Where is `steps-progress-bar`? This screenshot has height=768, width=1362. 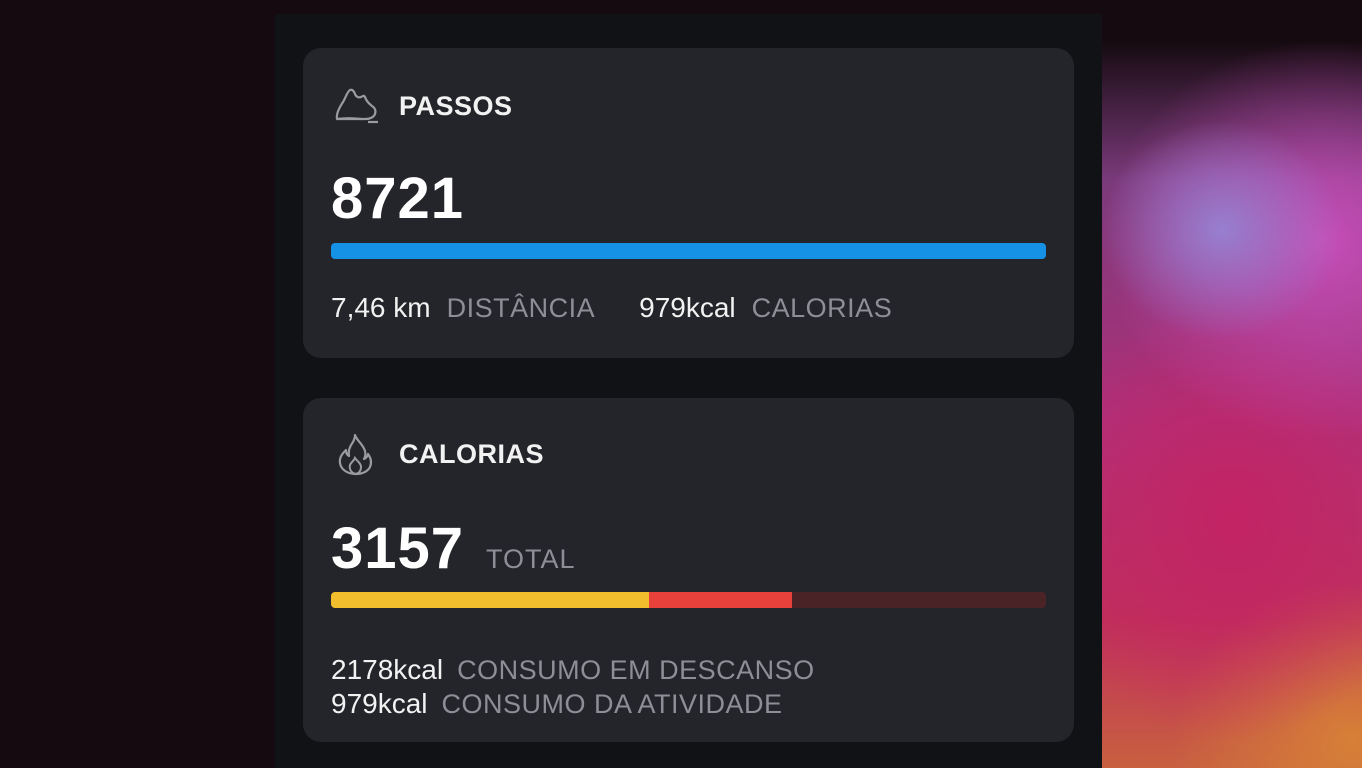
steps-progress-bar is located at coordinates (688, 251).